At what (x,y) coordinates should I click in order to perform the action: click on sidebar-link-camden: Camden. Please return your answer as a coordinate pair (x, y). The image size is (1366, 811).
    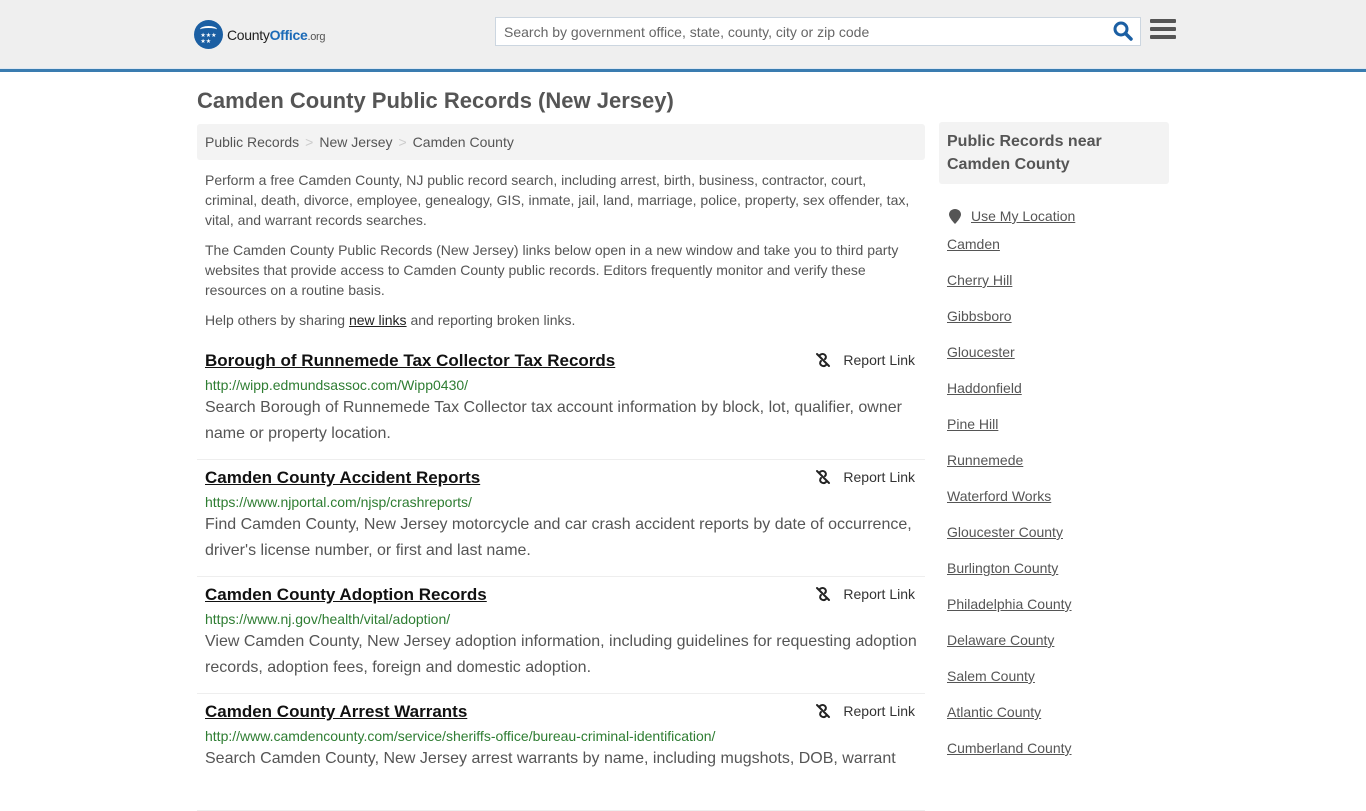
    Looking at the image, I should click on (973, 244).